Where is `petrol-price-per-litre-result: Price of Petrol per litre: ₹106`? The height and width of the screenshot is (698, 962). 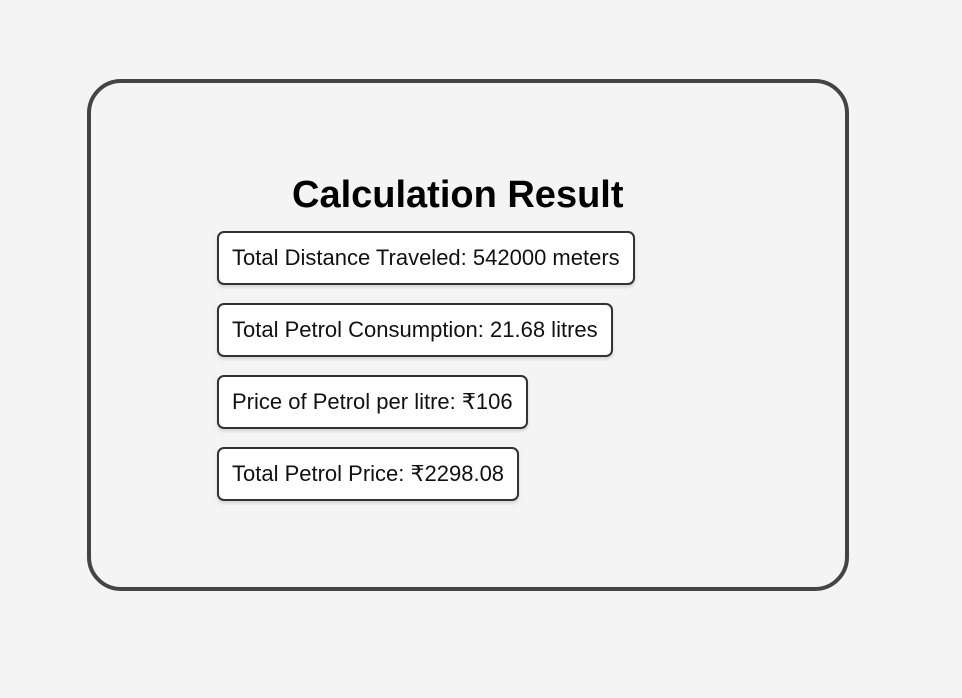
petrol-price-per-litre-result: Price of Petrol per litre: ₹106 is located at coordinates (372, 402).